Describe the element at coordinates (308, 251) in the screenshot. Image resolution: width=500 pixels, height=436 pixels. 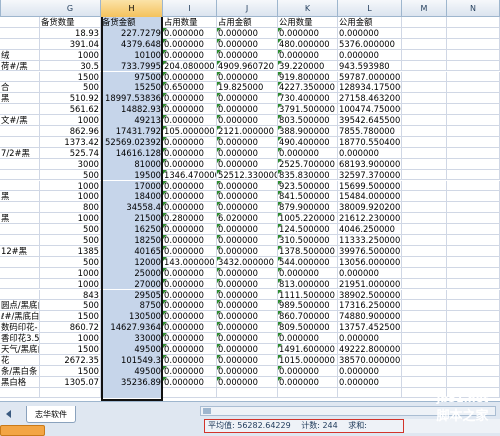
I see `cell-k: 1378.500000` at that location.